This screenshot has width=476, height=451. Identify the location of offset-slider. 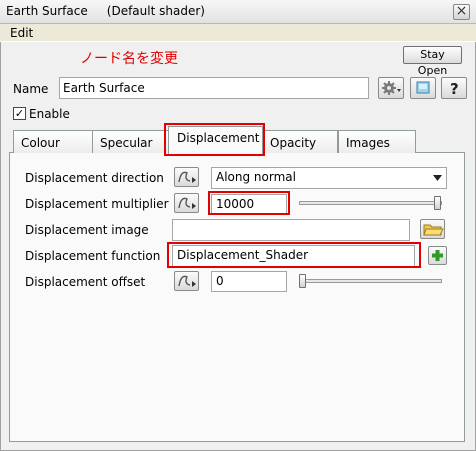
(370, 281).